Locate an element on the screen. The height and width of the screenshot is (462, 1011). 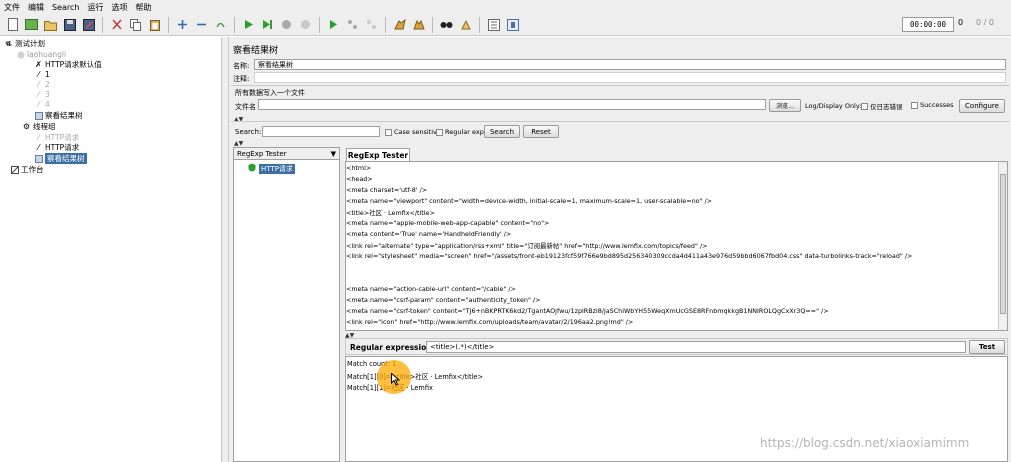
collapse-arrows-icon: ▲▼ is located at coordinates (238, 143).